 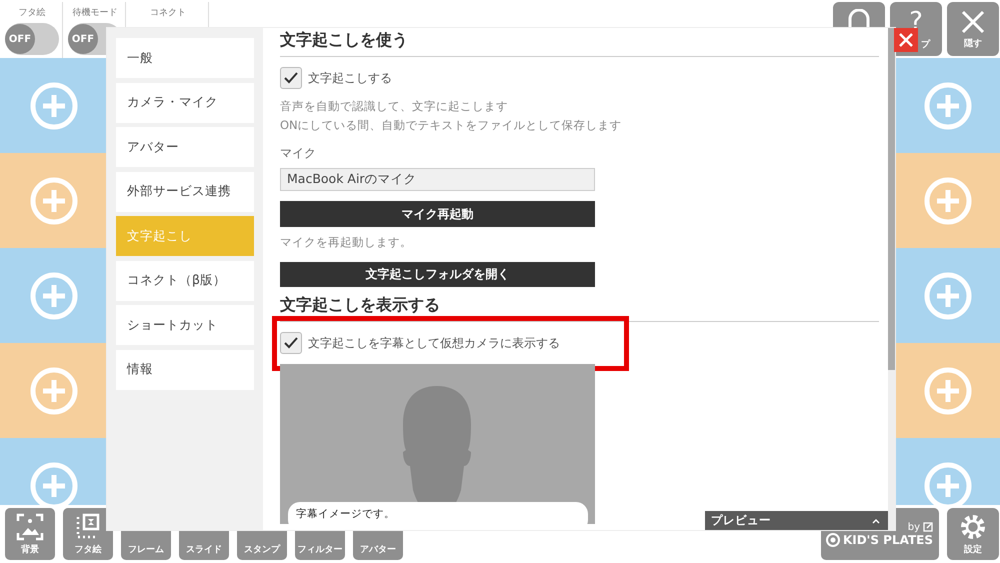 What do you see at coordinates (928, 527) in the screenshot?
I see `external-link-icon` at bounding box center [928, 527].